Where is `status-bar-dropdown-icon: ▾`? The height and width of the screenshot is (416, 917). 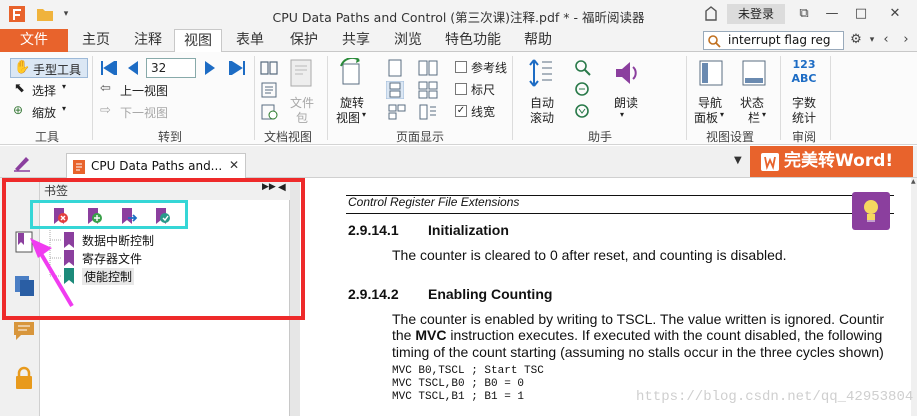 status-bar-dropdown-icon: ▾ is located at coordinates (764, 114).